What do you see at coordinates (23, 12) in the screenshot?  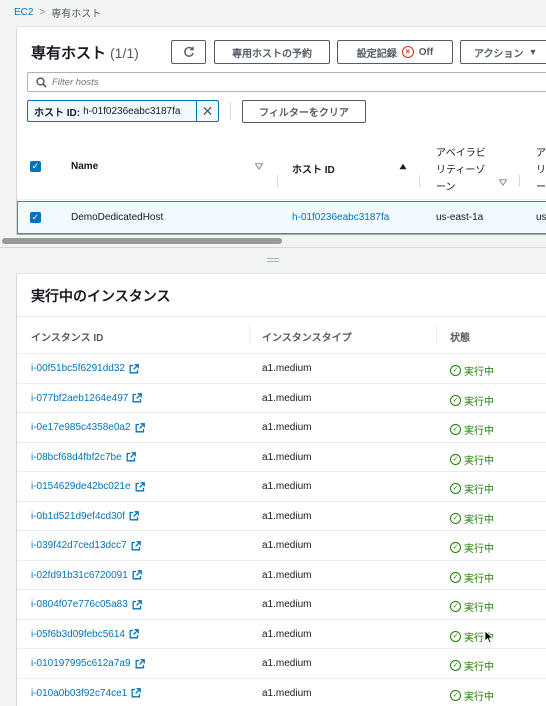 I see `breadcrumb-ec2-link: EC2` at bounding box center [23, 12].